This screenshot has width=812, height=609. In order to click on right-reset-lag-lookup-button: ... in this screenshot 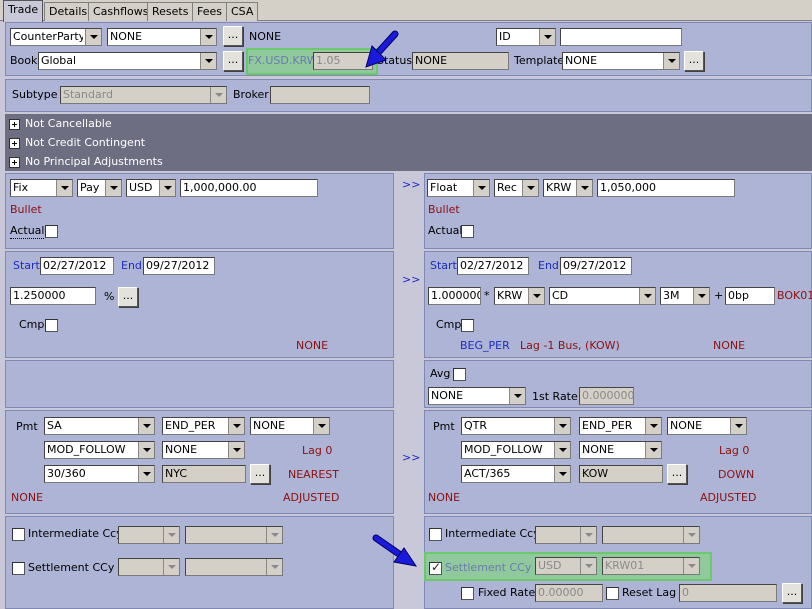, I will do `click(792, 593)`.